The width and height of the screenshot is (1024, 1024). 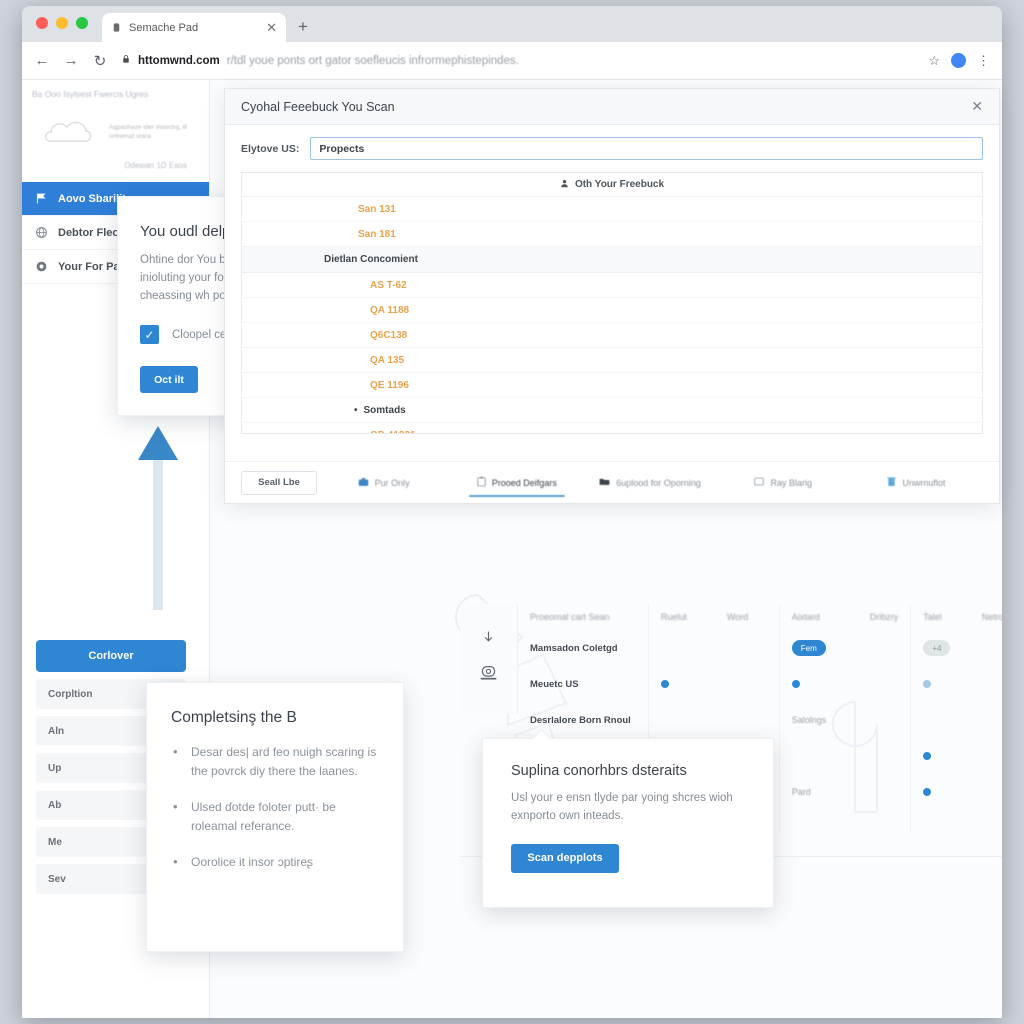 I want to click on new-tab-button: +, so click(x=303, y=29).